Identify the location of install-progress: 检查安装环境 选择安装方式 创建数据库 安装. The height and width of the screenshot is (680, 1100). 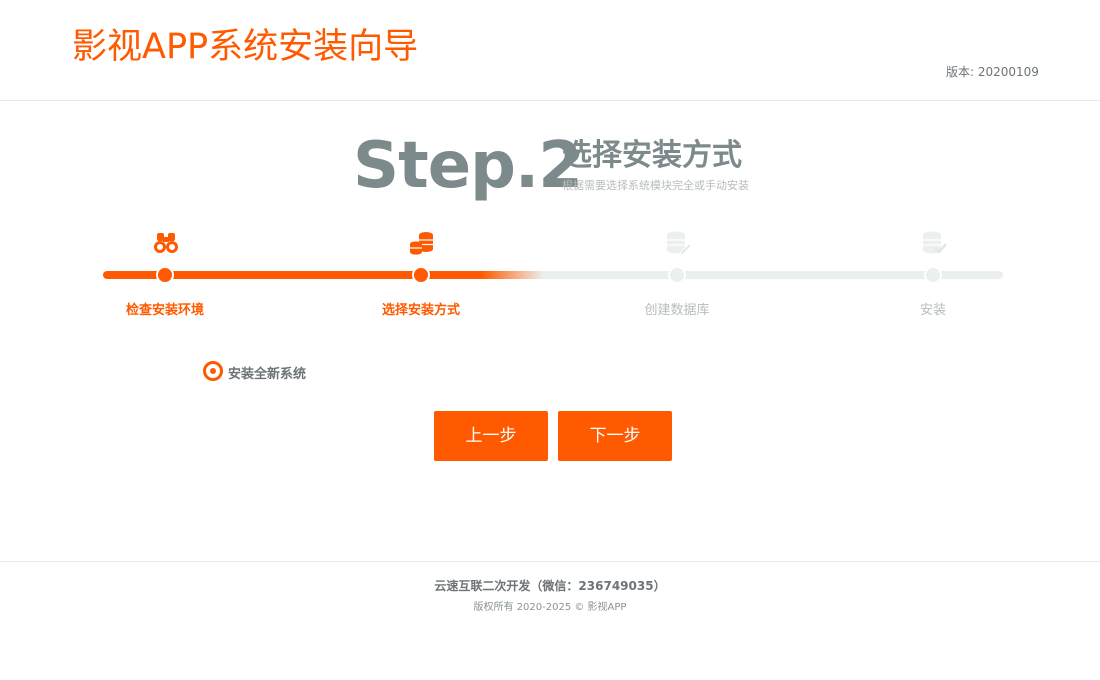
(553, 276).